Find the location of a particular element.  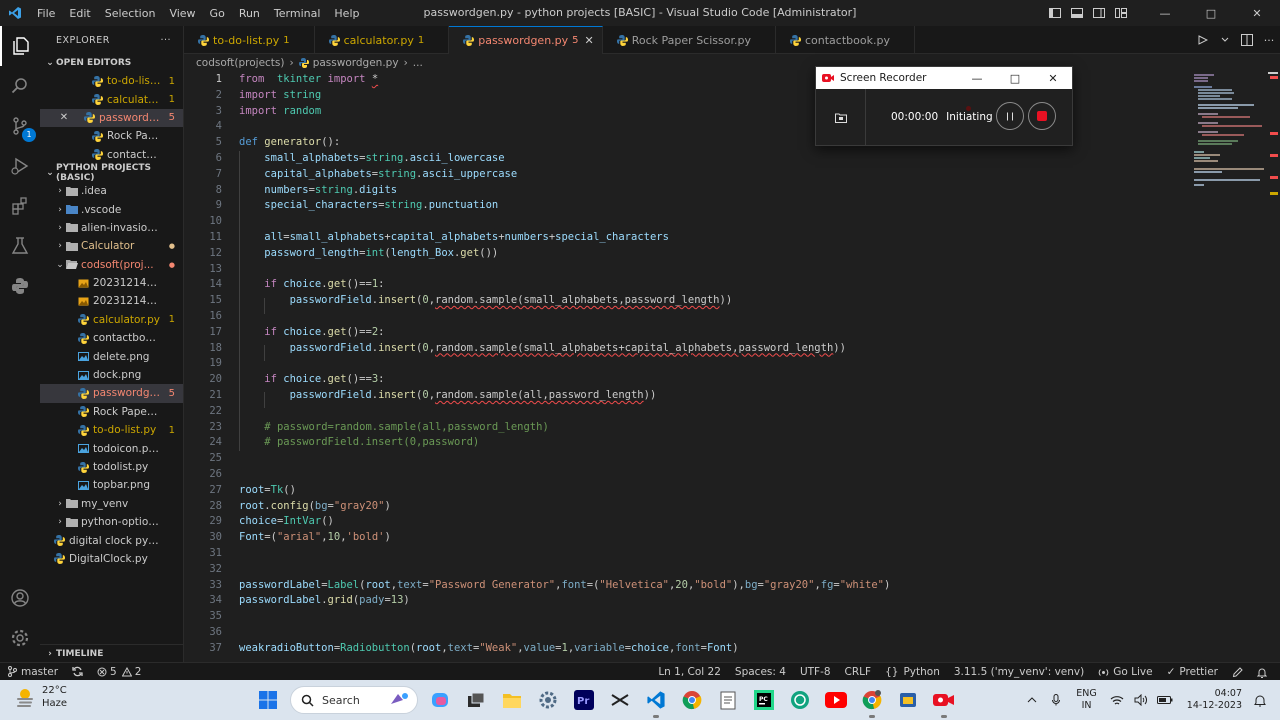

file-tree-item: › .vscode is located at coordinates (111, 209).